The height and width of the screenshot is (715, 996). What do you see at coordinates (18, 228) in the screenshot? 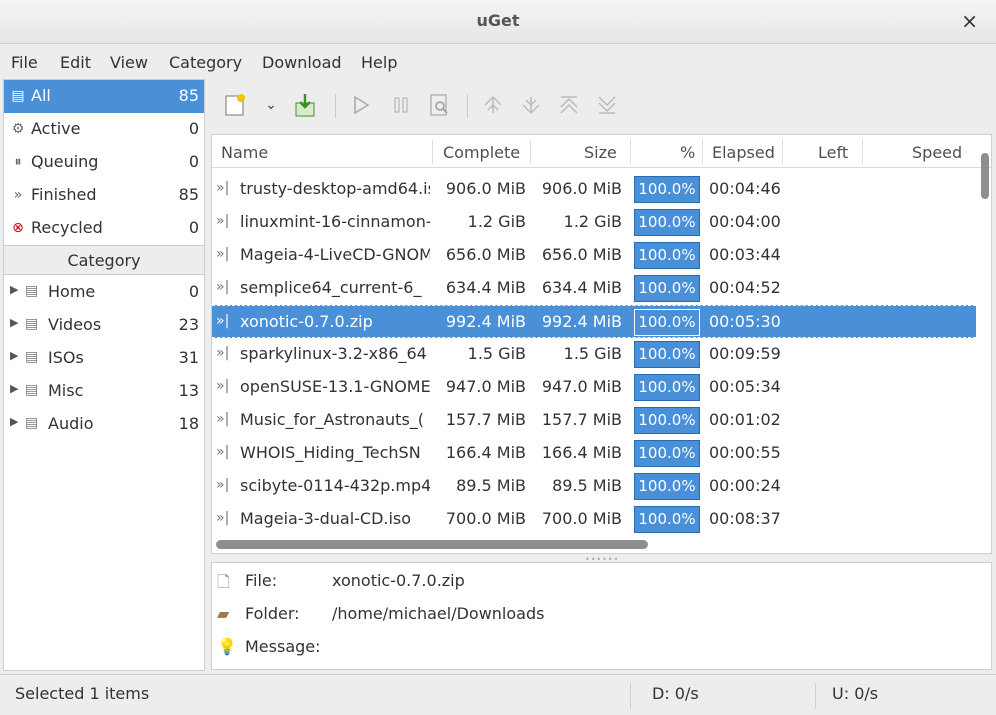
I see `recycled-icon: ⊗` at bounding box center [18, 228].